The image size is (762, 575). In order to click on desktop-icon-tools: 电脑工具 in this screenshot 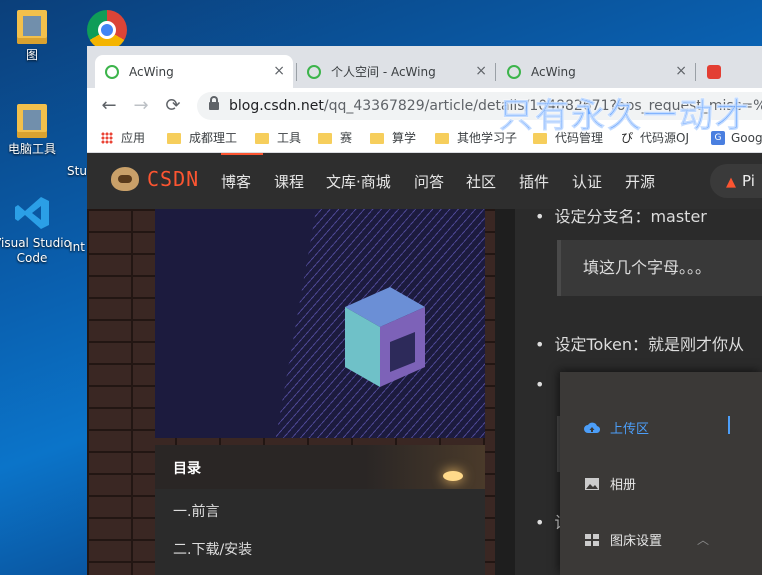, I will do `click(36, 130)`.